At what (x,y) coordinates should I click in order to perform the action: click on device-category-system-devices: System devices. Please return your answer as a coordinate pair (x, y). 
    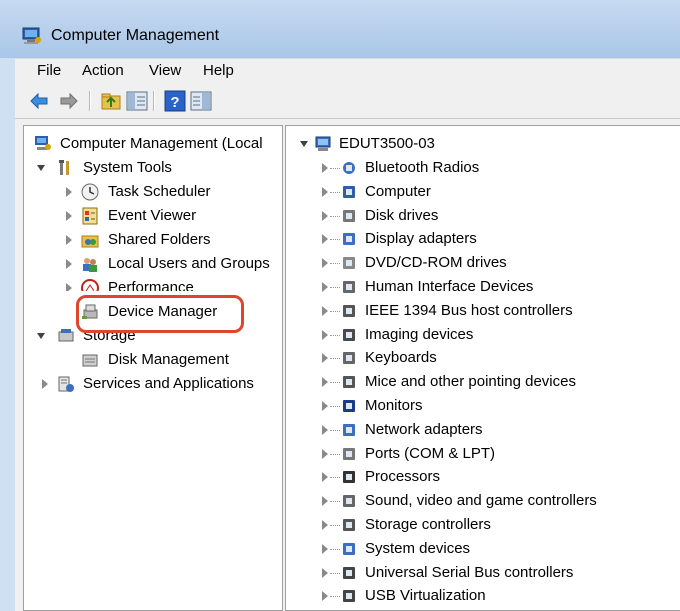
    Looking at the image, I should click on (483, 549).